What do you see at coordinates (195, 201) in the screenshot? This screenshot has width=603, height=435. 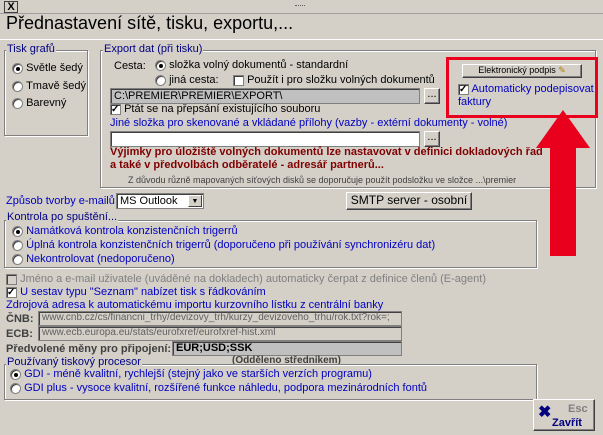 I see `dropdown-arrow-icon: ▼` at bounding box center [195, 201].